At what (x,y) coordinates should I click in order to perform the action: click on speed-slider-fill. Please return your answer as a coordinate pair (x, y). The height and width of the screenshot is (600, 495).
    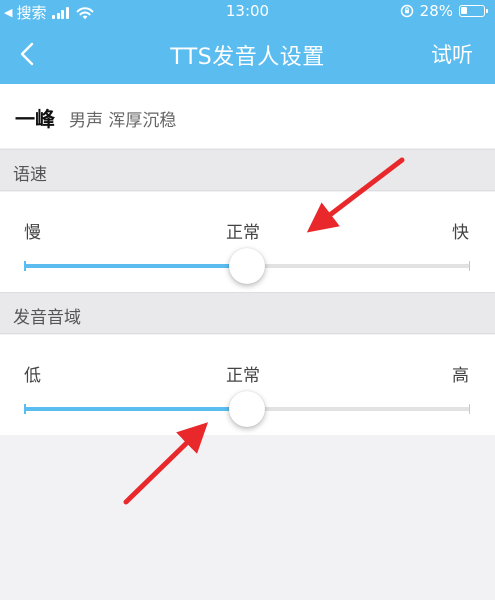
    Looking at the image, I should click on (135, 266).